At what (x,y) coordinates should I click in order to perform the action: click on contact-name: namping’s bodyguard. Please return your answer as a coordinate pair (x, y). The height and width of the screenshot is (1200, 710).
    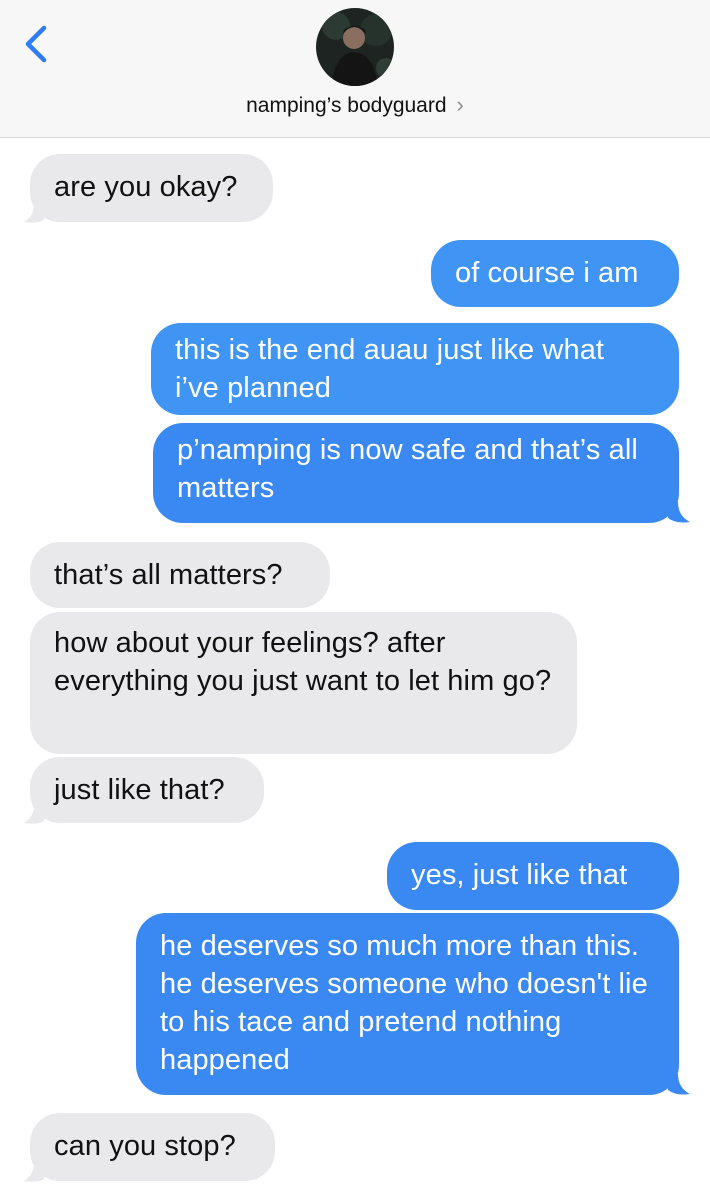
    Looking at the image, I should click on (346, 105).